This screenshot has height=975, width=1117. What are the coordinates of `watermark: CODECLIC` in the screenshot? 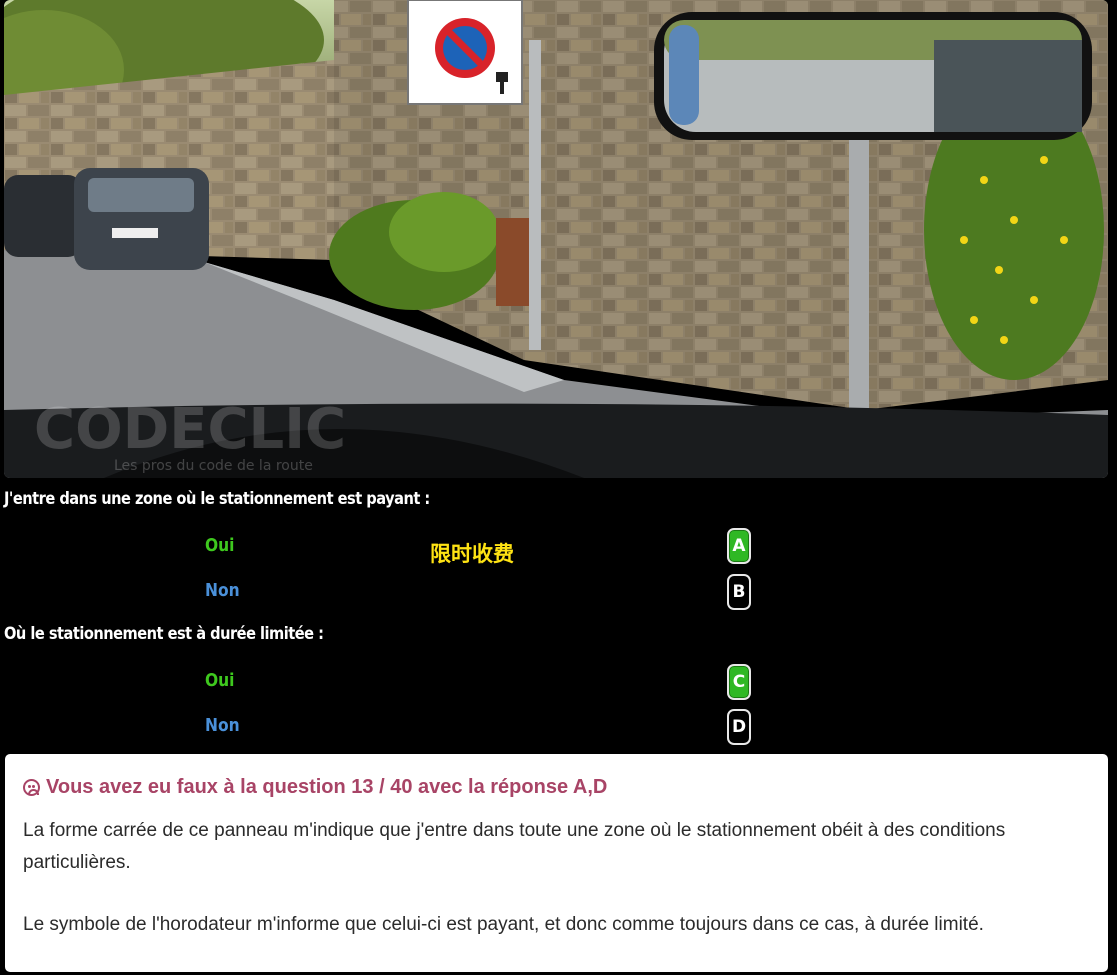 It's located at (190, 429).